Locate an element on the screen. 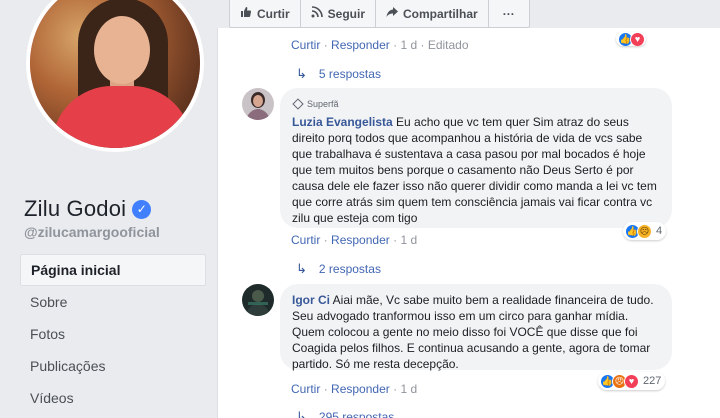  follow-button: Seguir is located at coordinates (339, 13).